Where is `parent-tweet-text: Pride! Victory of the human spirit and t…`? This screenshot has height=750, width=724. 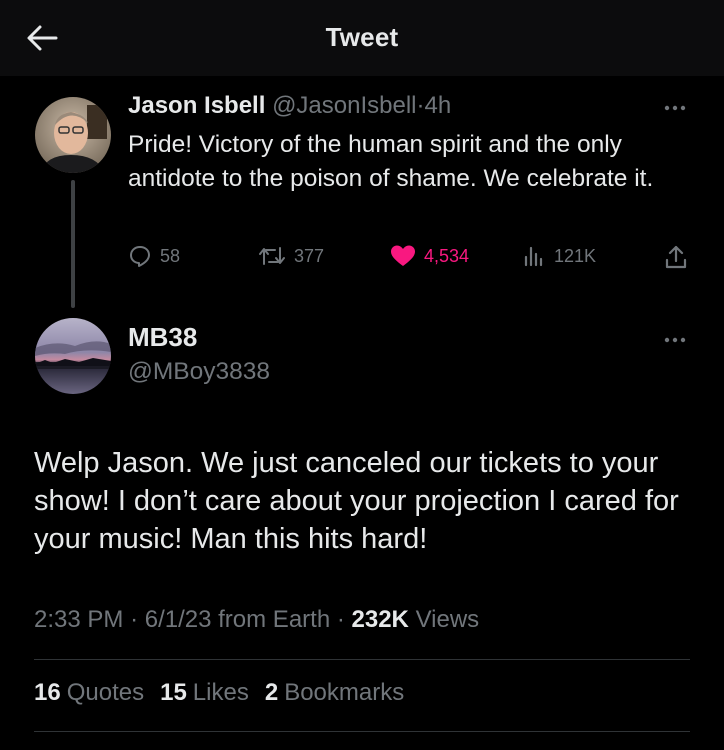 parent-tweet-text: Pride! Victory of the human spirit and t… is located at coordinates (391, 161).